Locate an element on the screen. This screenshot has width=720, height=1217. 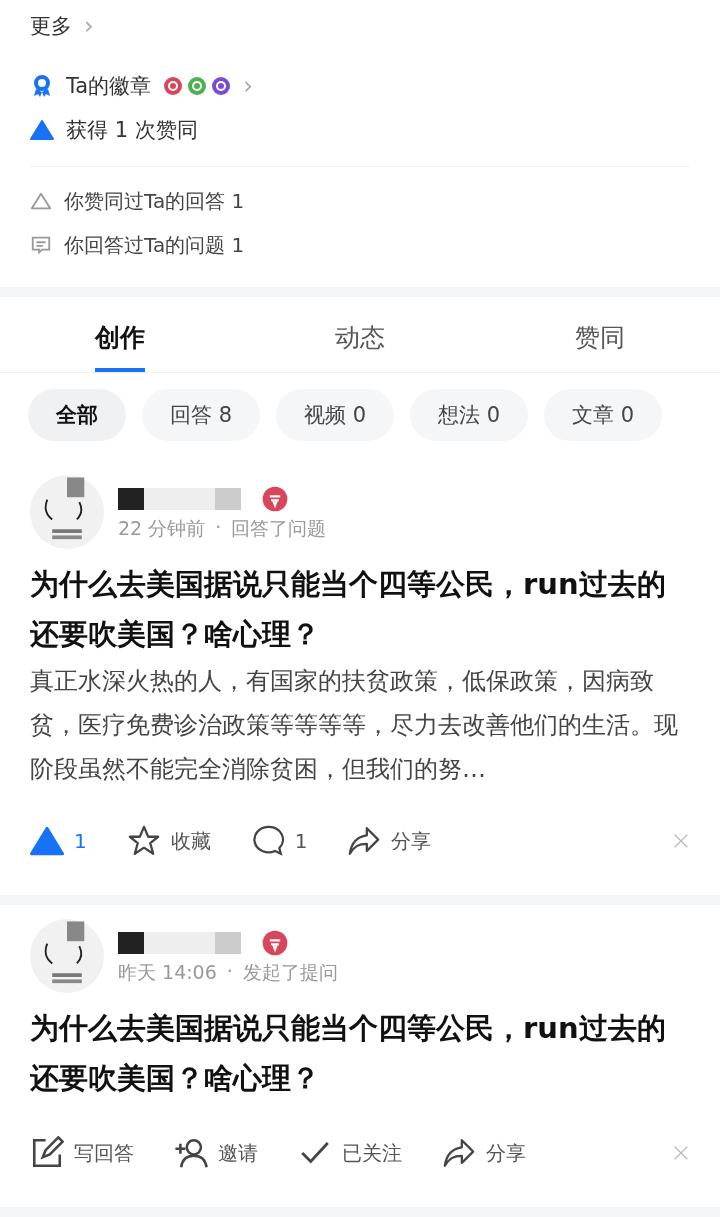
tab: 动态 is located at coordinates (360, 344).